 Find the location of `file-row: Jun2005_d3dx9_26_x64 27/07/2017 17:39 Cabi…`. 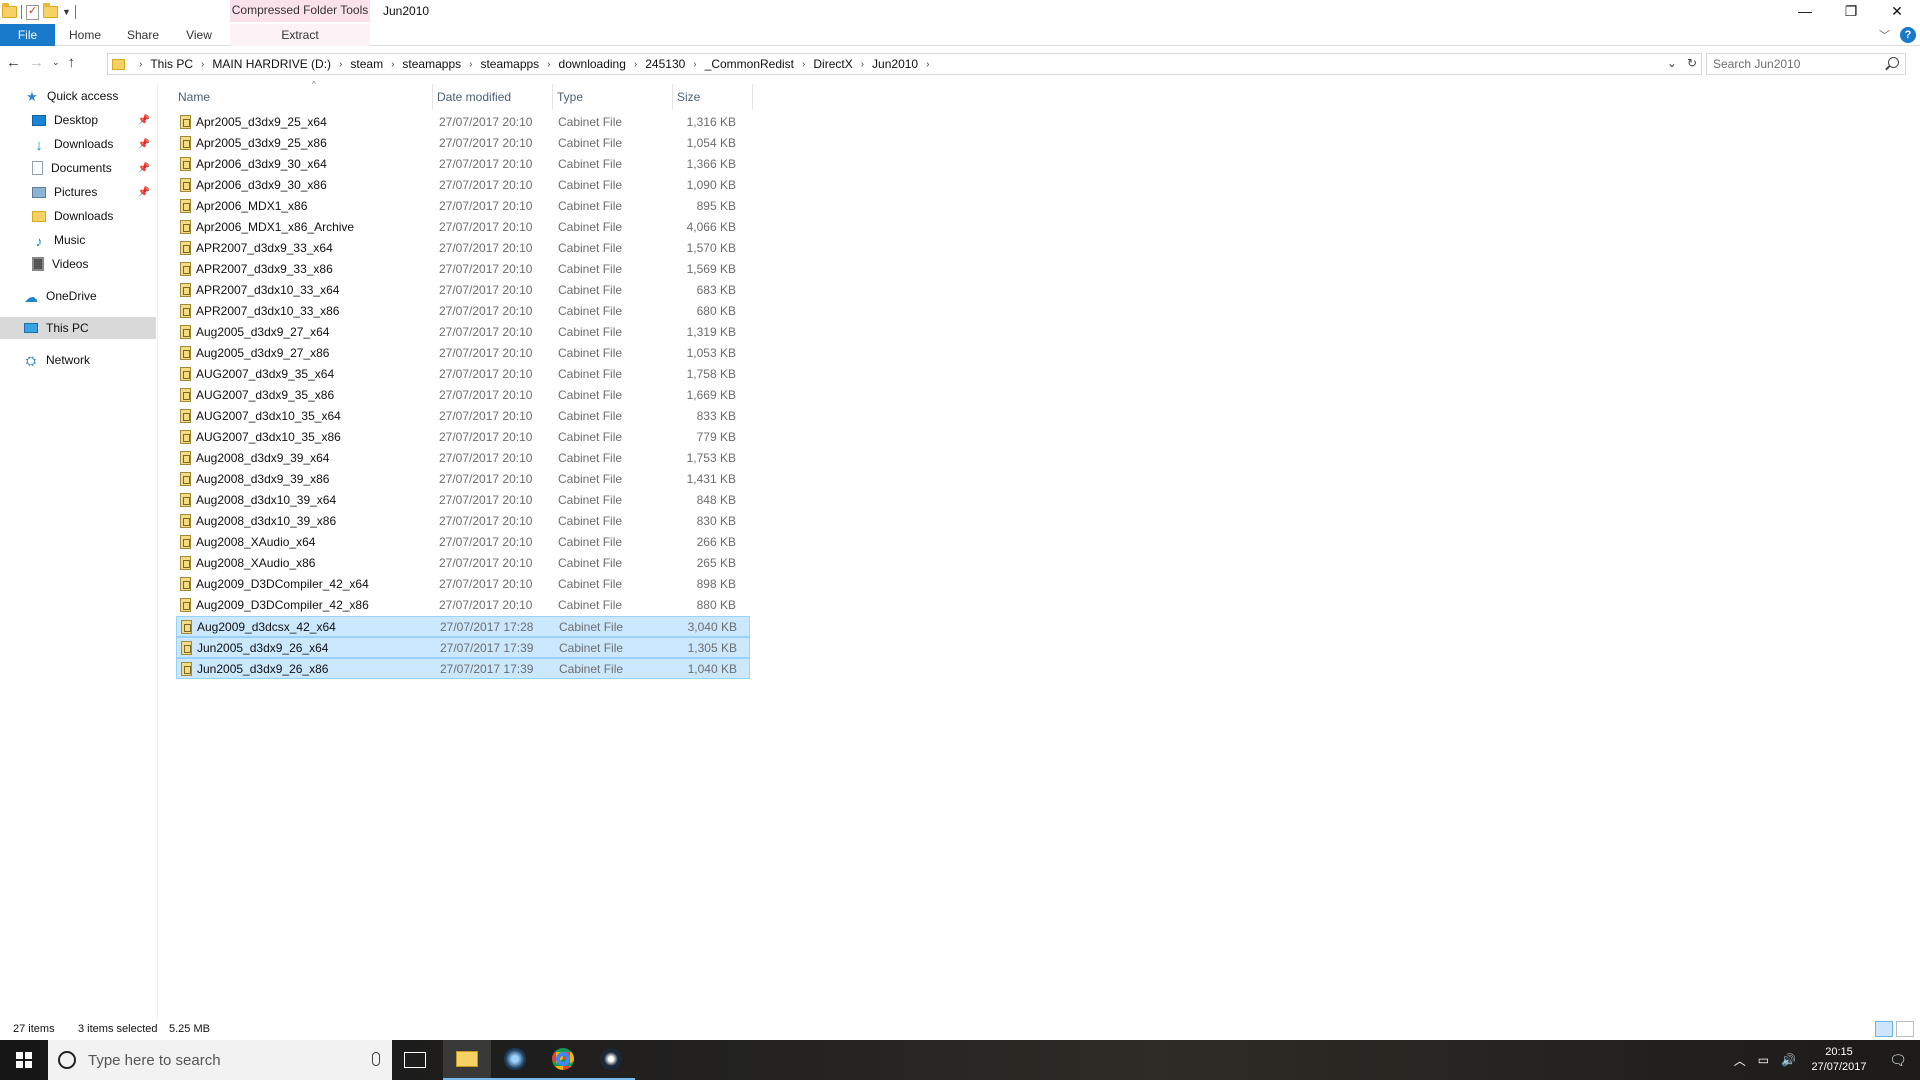

file-row: Jun2005_d3dx9_26_x64 27/07/2017 17:39 Cabi… is located at coordinates (463, 647).